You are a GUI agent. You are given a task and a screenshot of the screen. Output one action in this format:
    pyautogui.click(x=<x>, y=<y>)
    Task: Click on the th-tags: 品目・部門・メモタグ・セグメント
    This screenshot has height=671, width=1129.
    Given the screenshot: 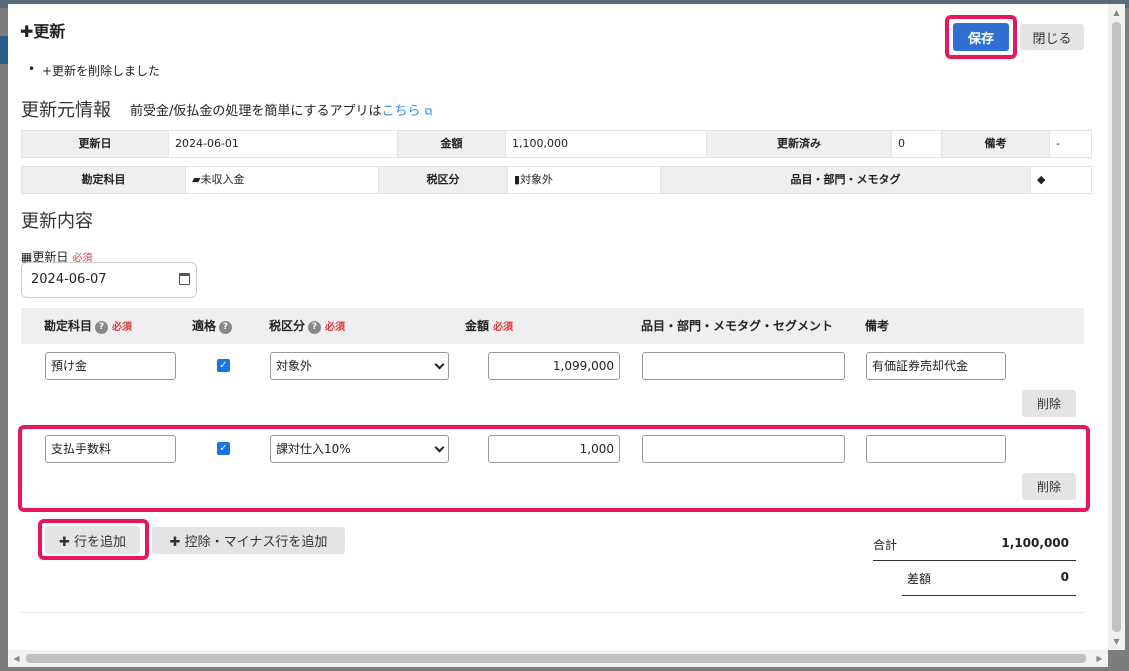 What is the action you would take?
    pyautogui.click(x=737, y=326)
    